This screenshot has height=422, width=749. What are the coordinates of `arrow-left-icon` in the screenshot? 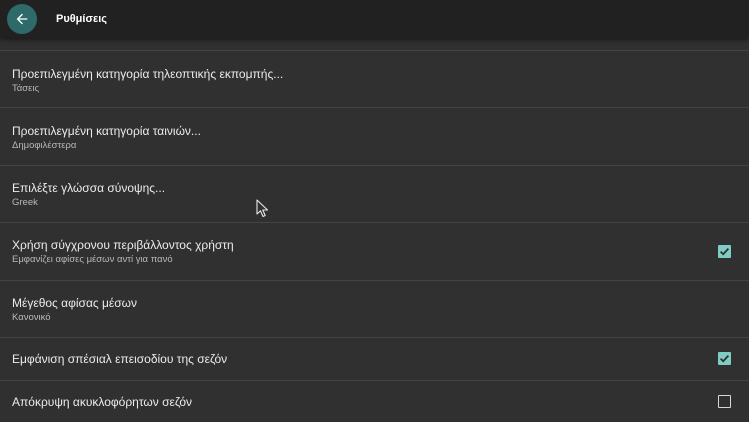 It's located at (22, 19).